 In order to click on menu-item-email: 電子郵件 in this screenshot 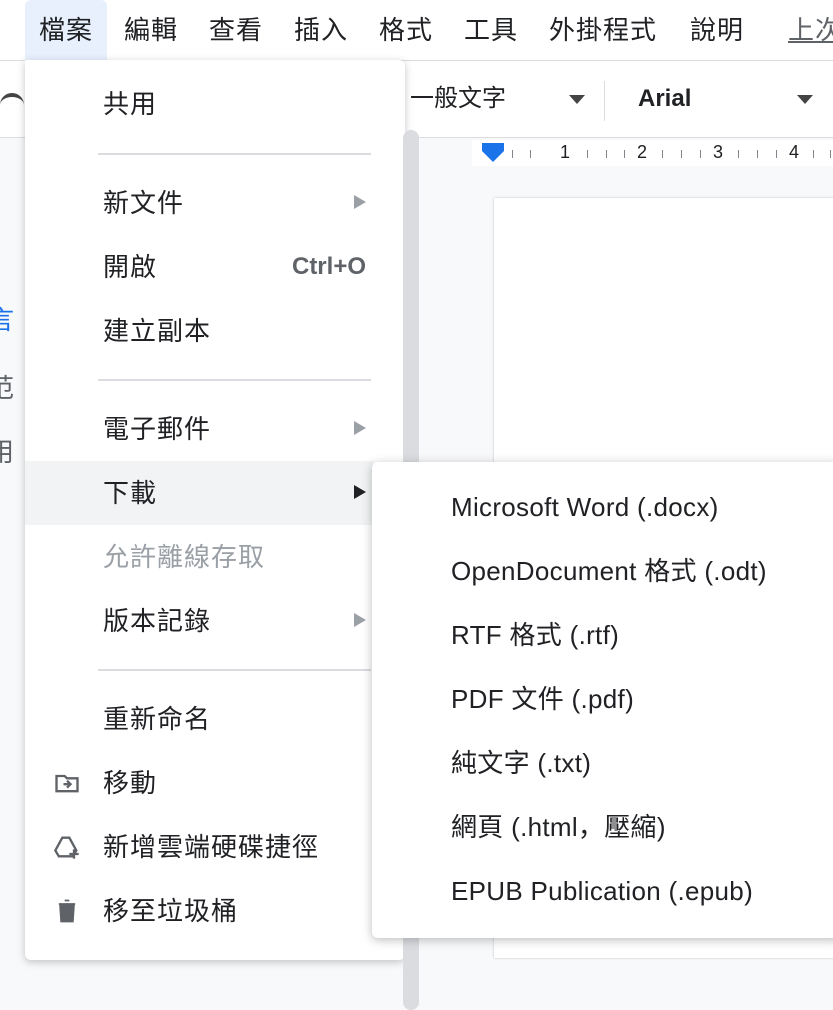, I will do `click(210, 429)`.